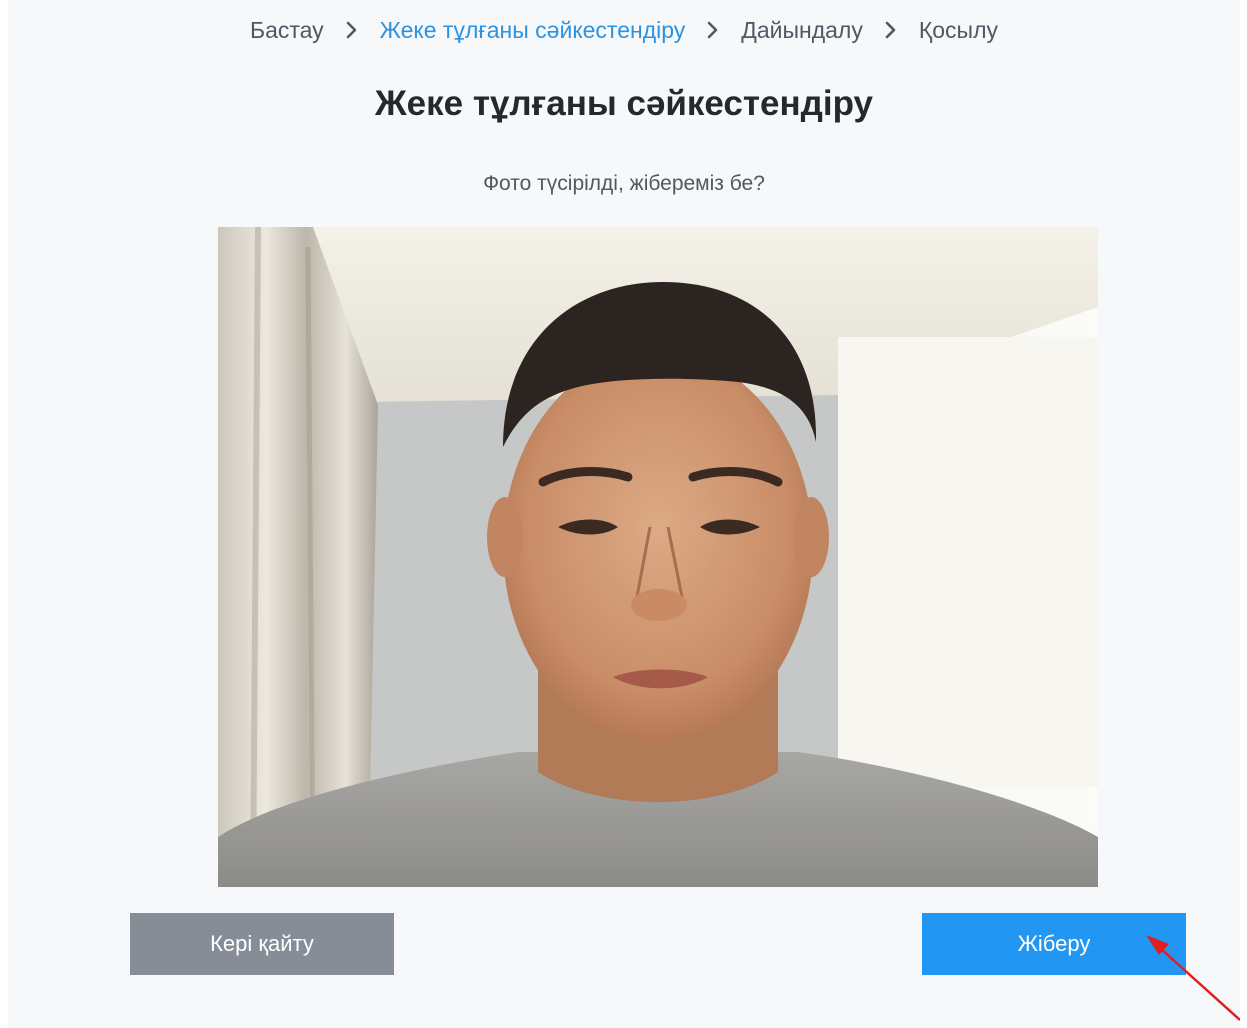  I want to click on breadcrumb-item-identification: Жеке тұлғаны сәйкестендіру, so click(533, 30).